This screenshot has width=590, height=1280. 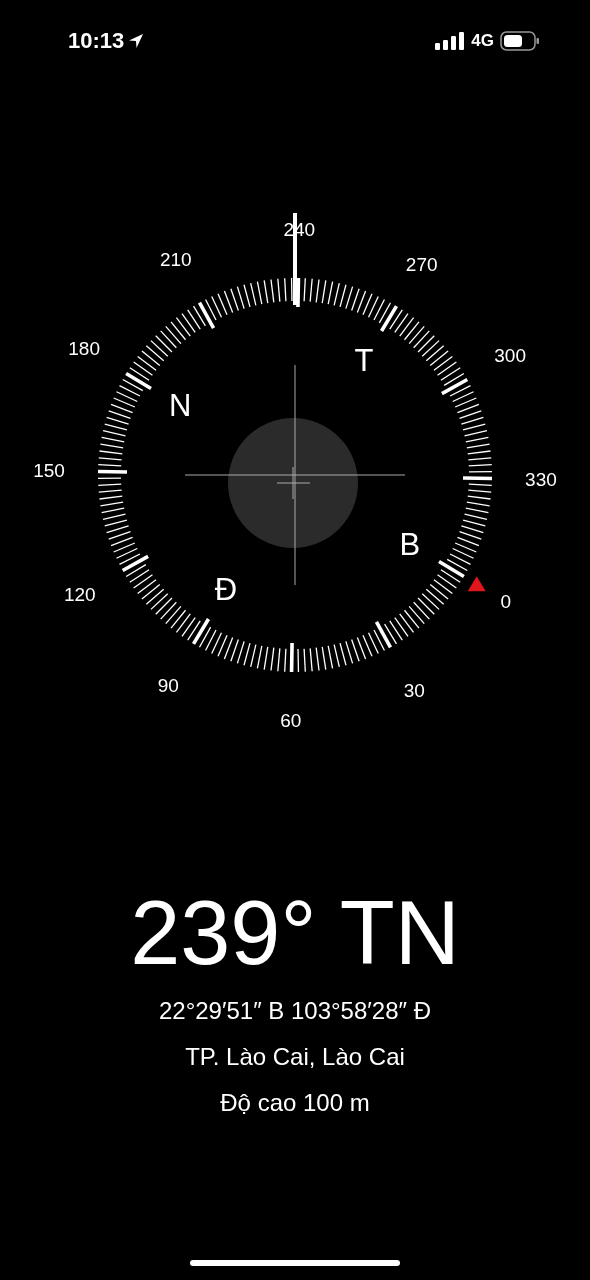 What do you see at coordinates (175, 260) in the screenshot?
I see `degree-label: 210` at bounding box center [175, 260].